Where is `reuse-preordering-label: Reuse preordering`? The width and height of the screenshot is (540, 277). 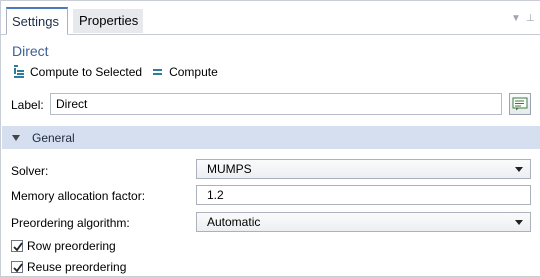
reuse-preordering-label: Reuse preordering is located at coordinates (77, 267).